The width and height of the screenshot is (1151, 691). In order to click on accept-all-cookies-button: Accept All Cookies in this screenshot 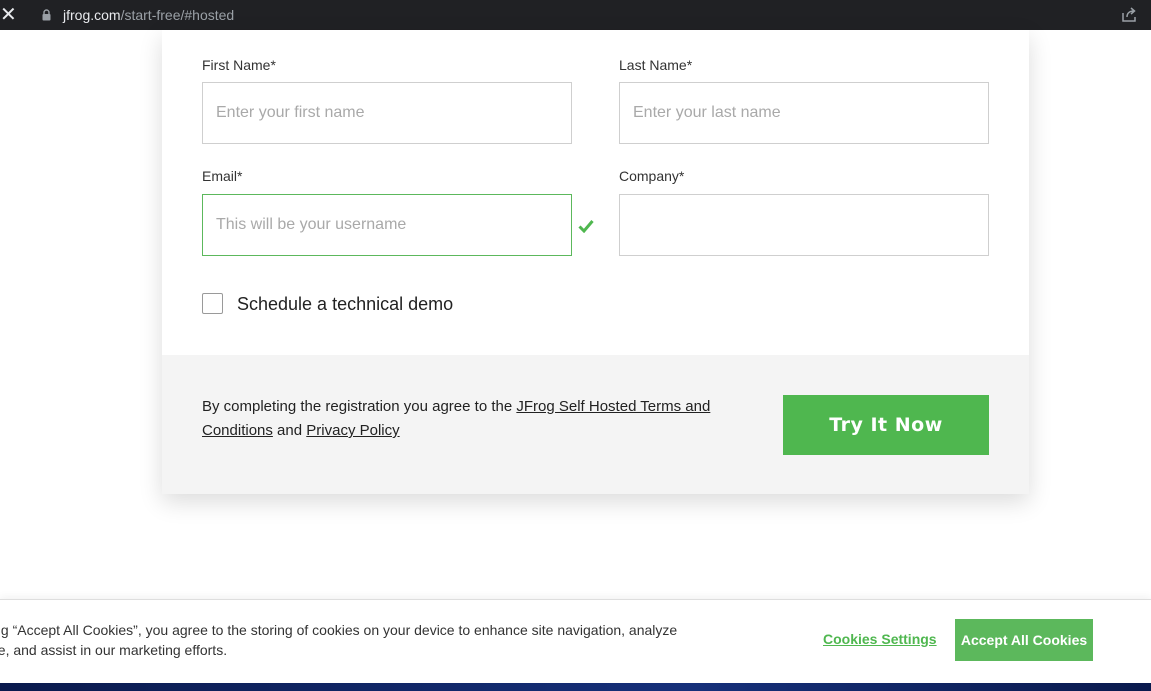, I will do `click(1024, 640)`.